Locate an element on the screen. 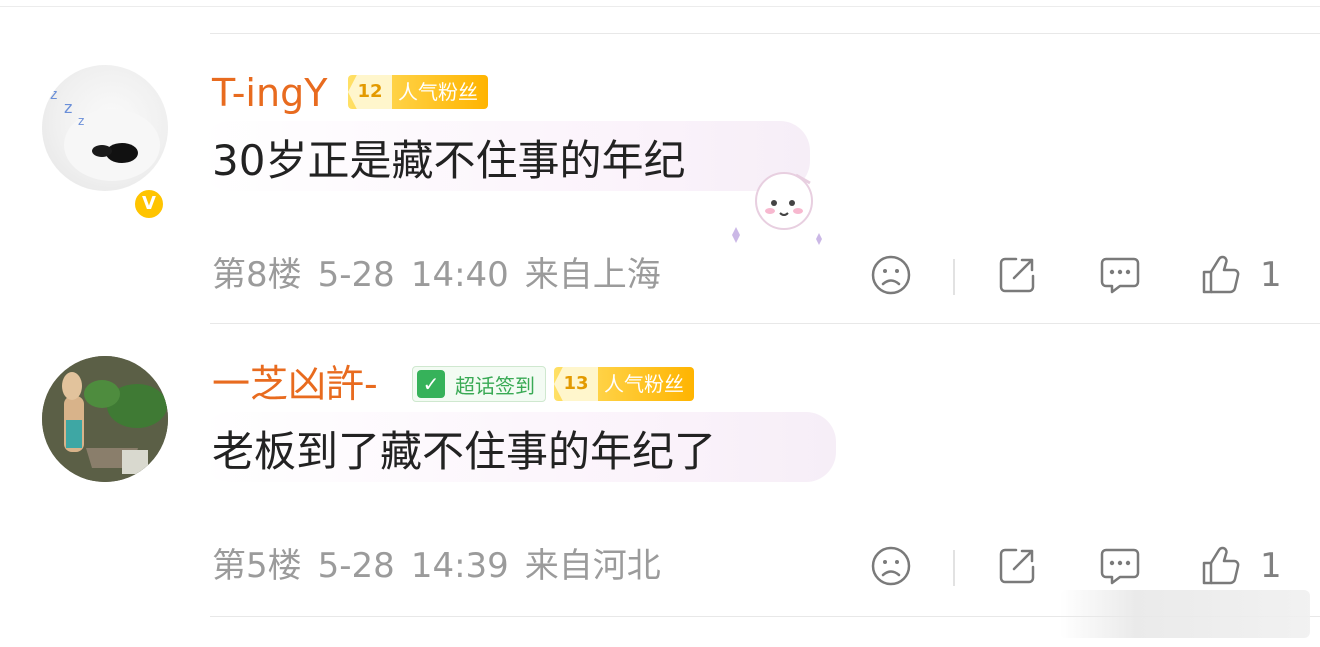 The image size is (1320, 647). top-divider is located at coordinates (660, 6).